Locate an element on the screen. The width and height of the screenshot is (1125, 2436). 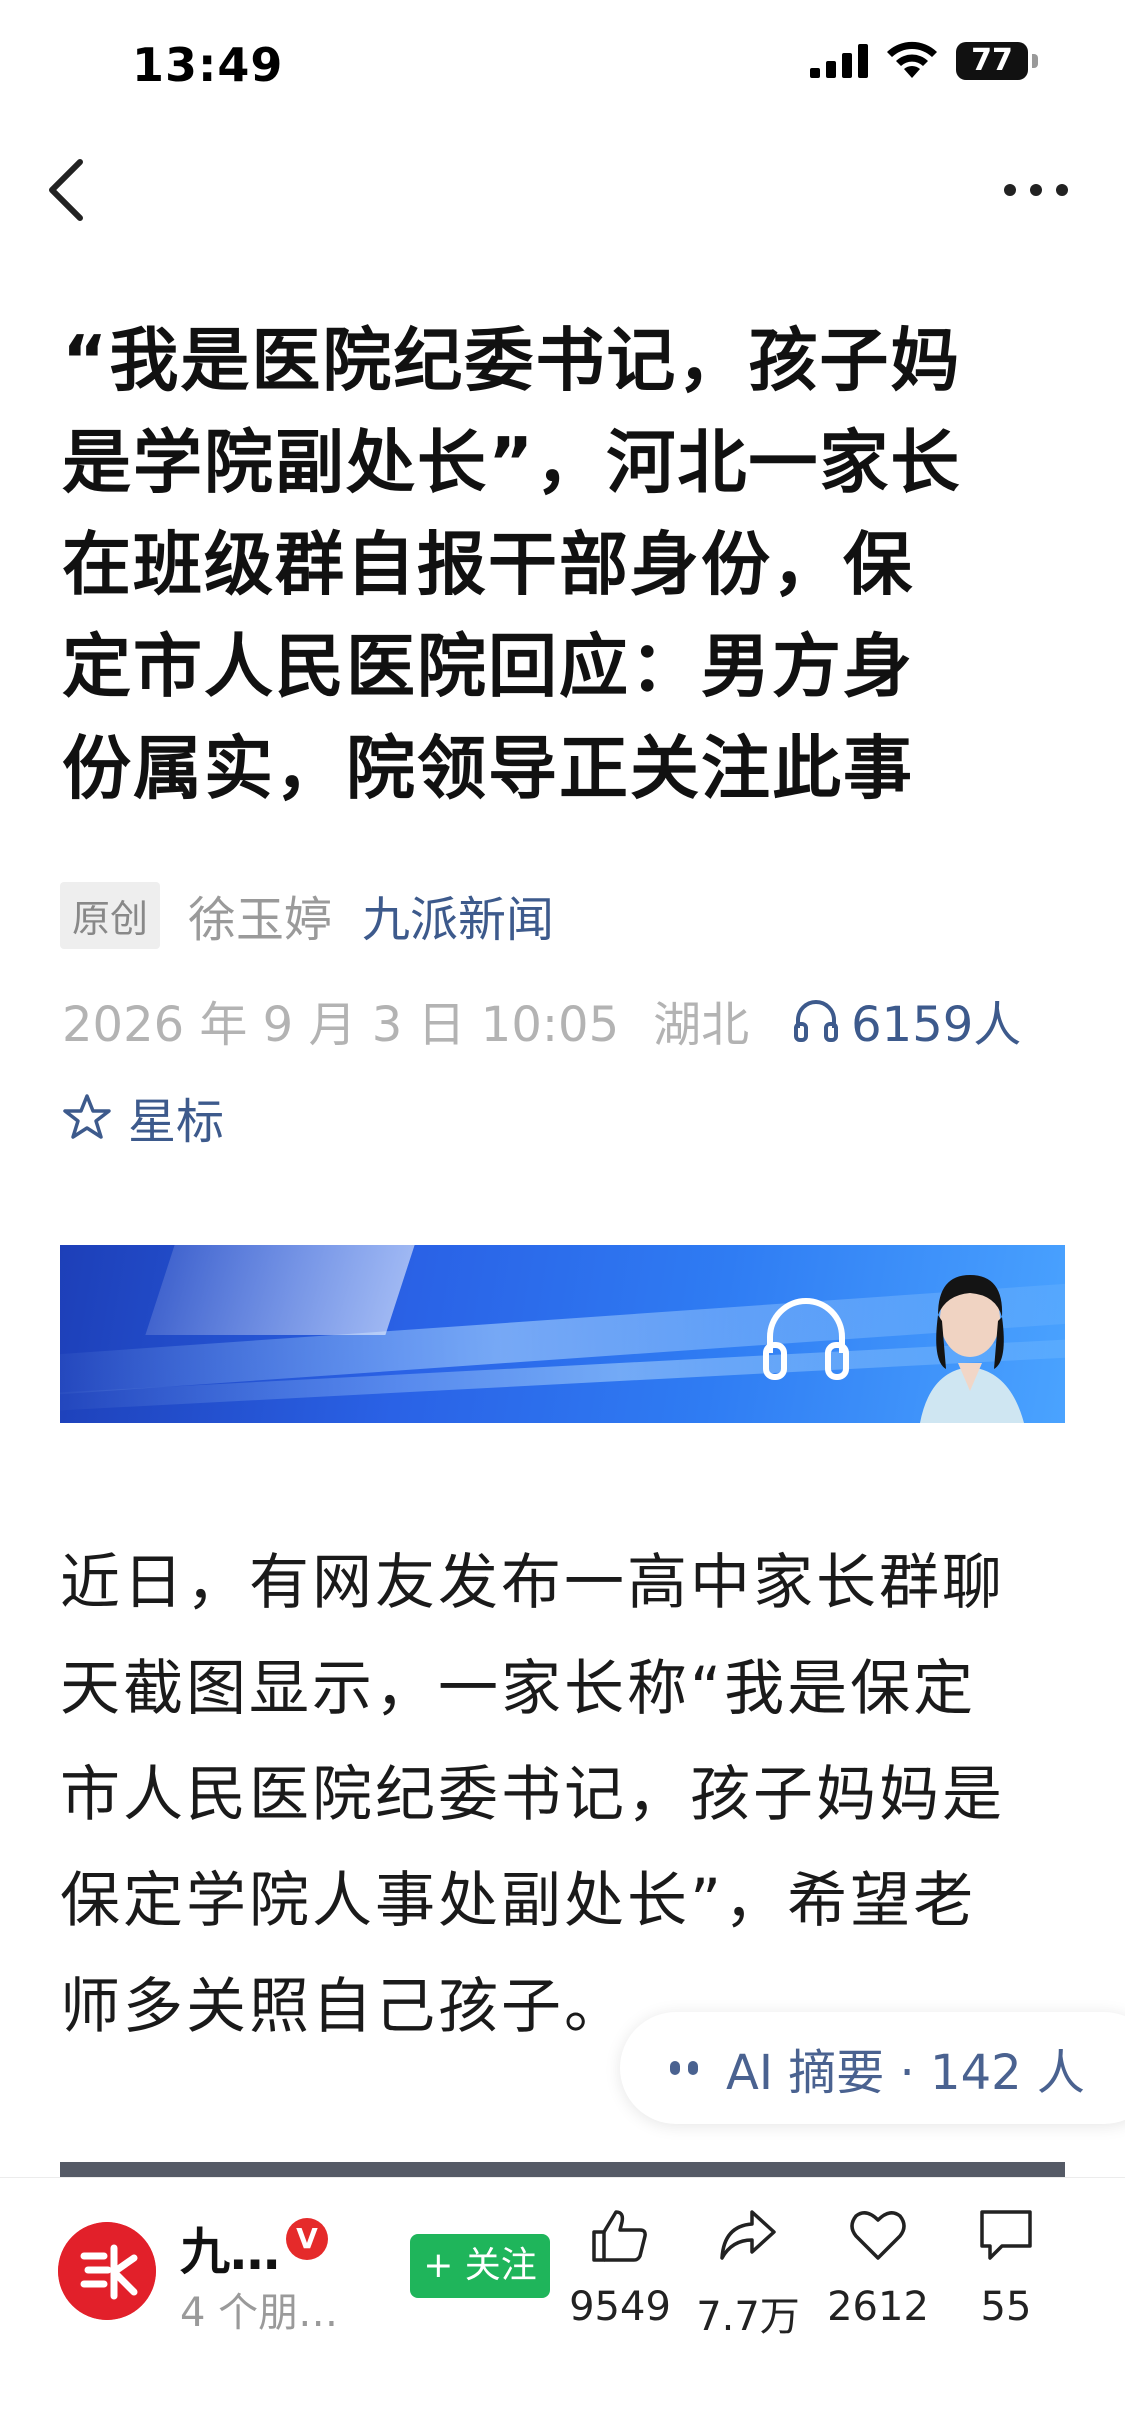
ai-summary-button: AI 摘要 · 142 人 is located at coordinates (872, 2068).